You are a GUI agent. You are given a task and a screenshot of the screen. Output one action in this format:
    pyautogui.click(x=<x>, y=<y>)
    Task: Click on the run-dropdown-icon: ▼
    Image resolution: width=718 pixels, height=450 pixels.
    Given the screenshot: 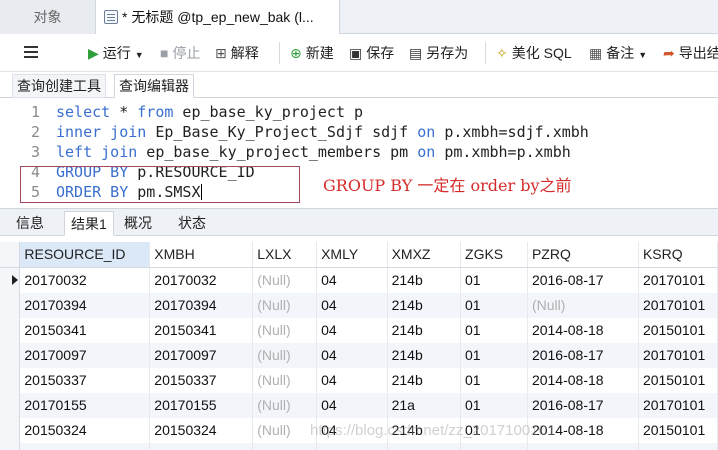 What is the action you would take?
    pyautogui.click(x=139, y=55)
    